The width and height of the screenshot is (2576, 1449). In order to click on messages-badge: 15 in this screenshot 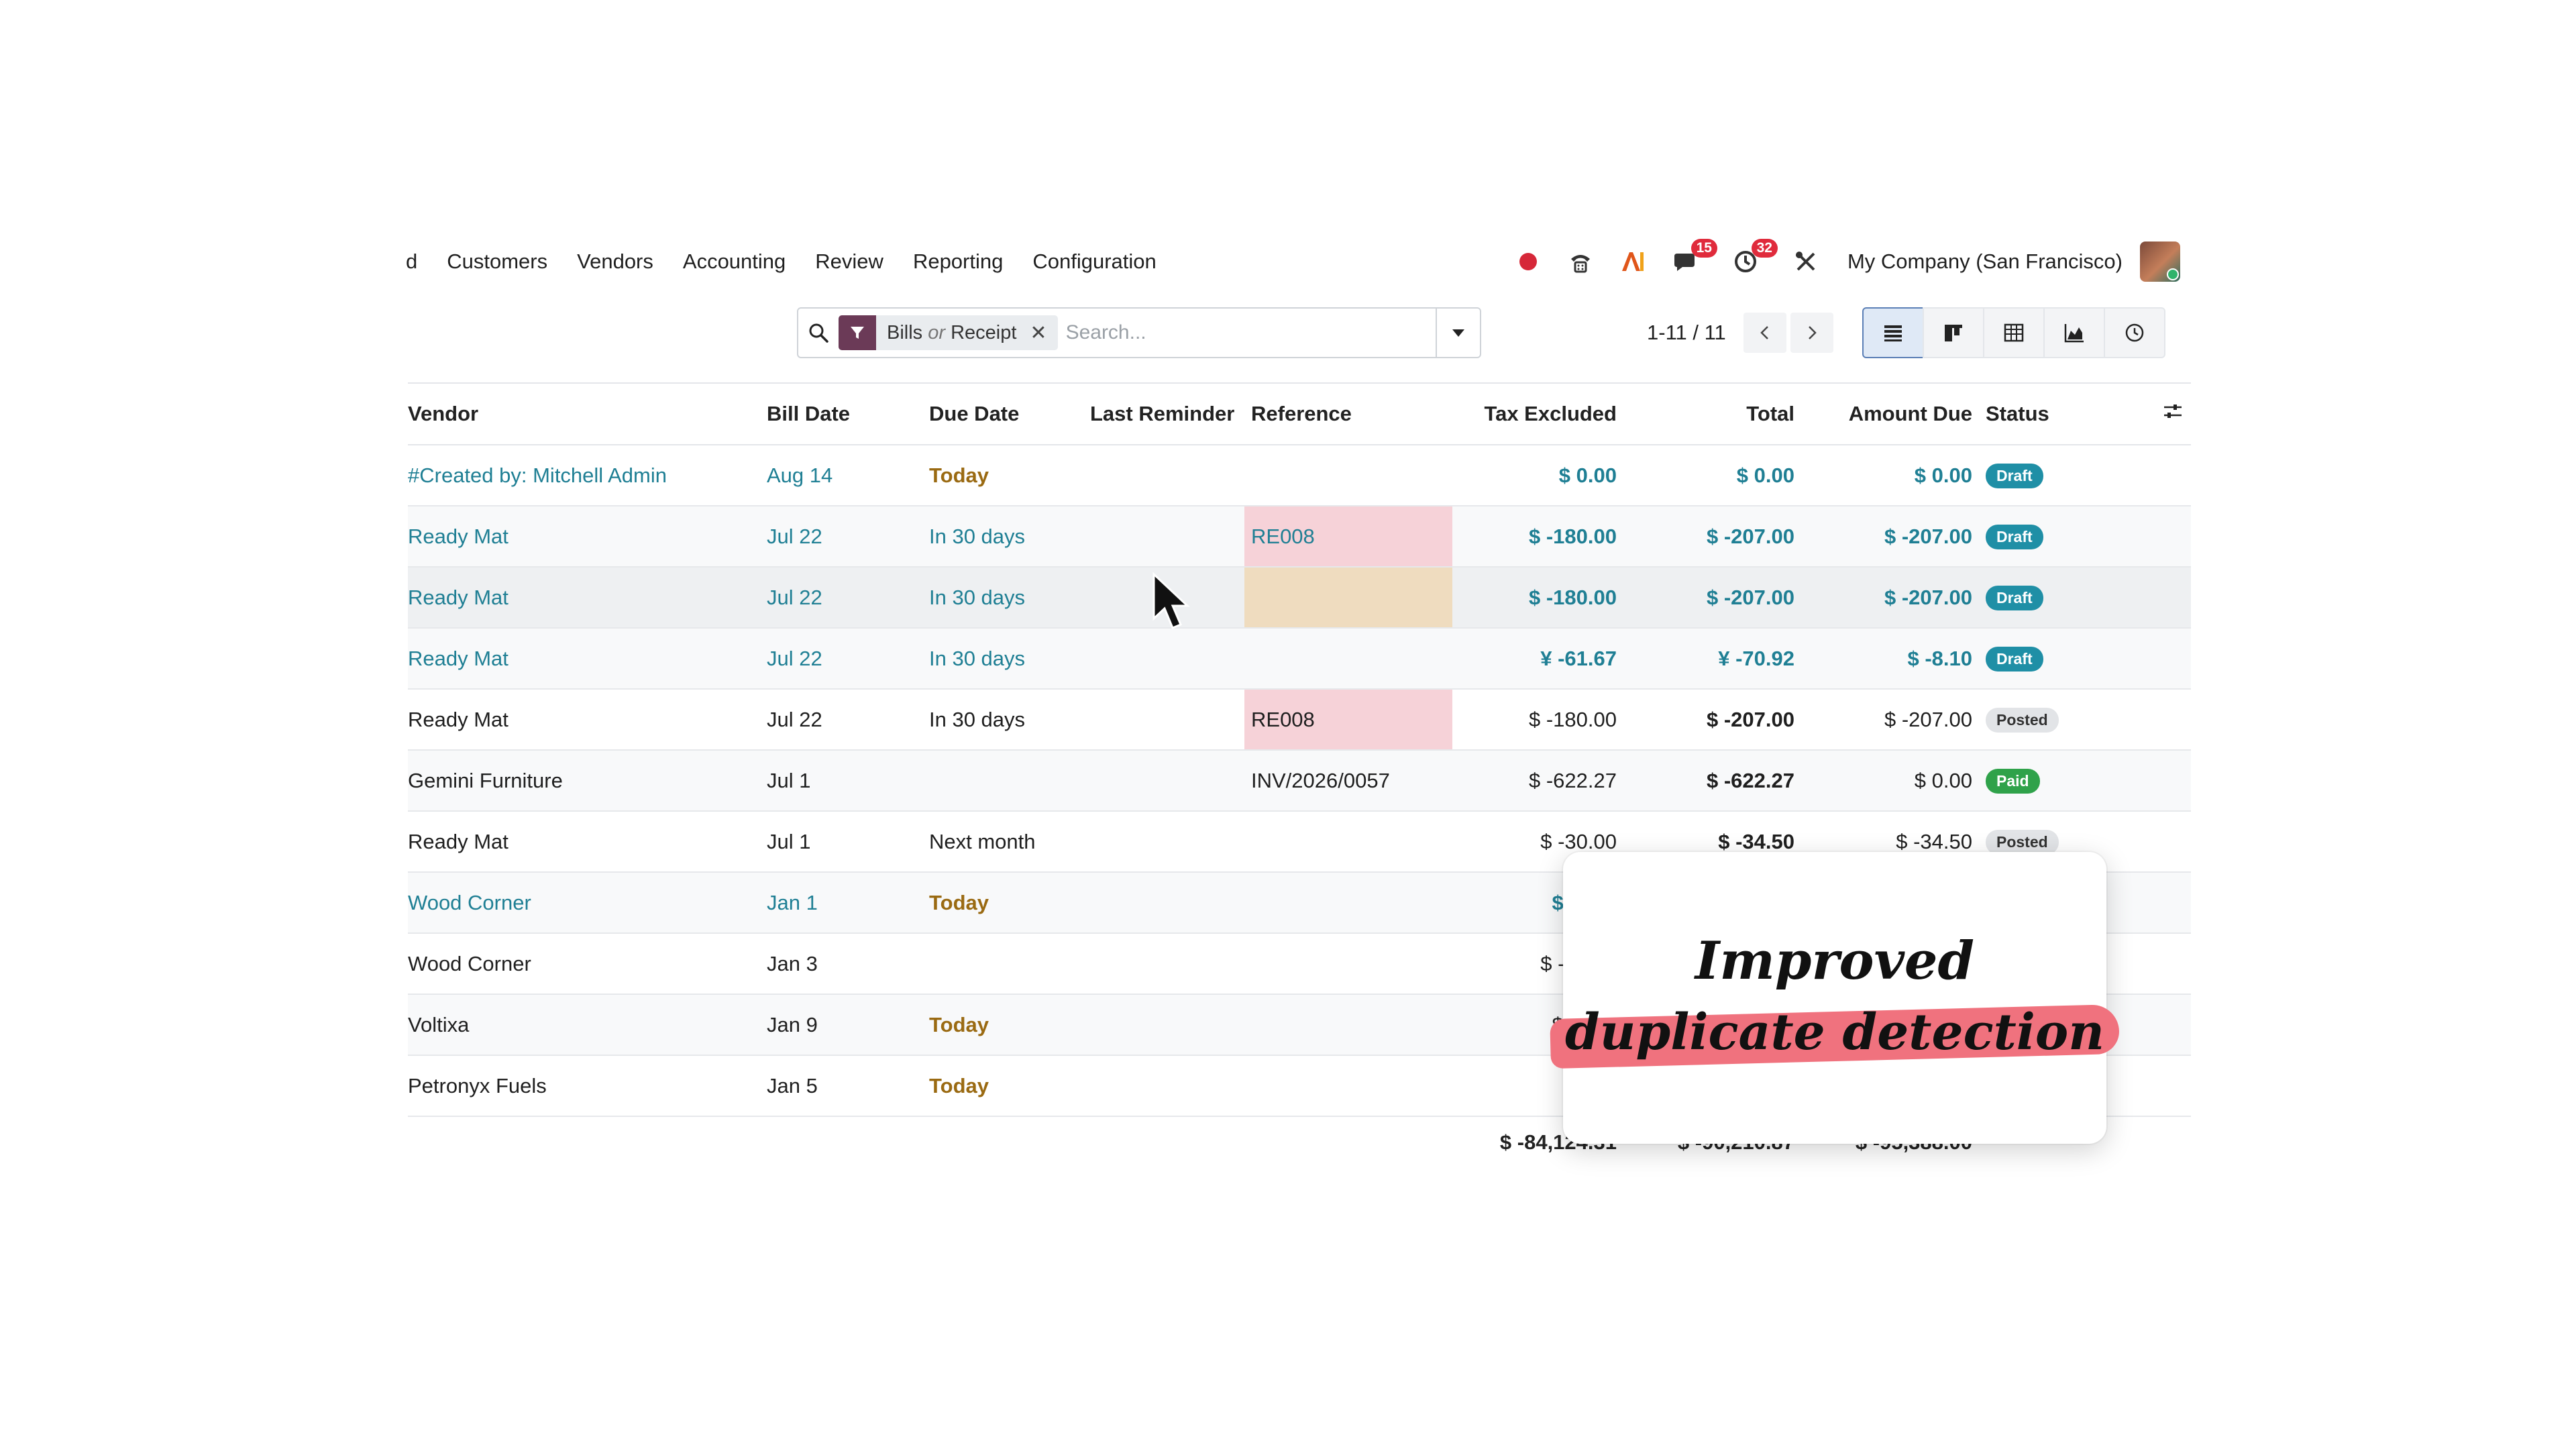, I will do `click(1703, 248)`.